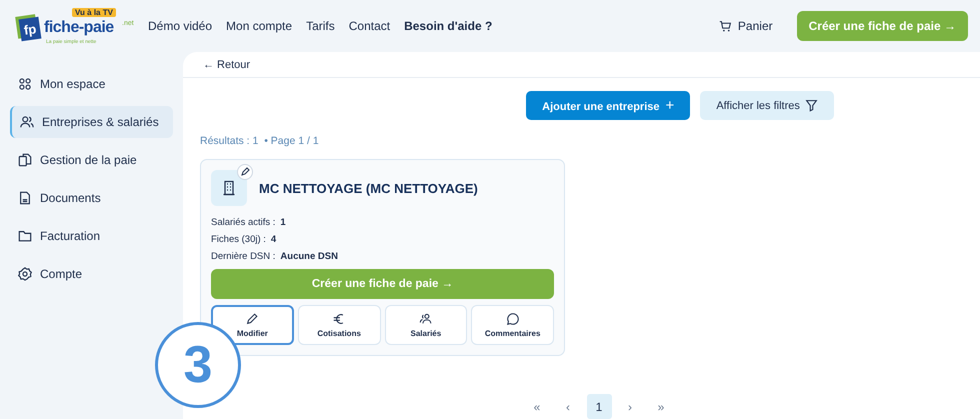 The height and width of the screenshot is (419, 980). What do you see at coordinates (283, 222) in the screenshot?
I see `stat-value: 1` at bounding box center [283, 222].